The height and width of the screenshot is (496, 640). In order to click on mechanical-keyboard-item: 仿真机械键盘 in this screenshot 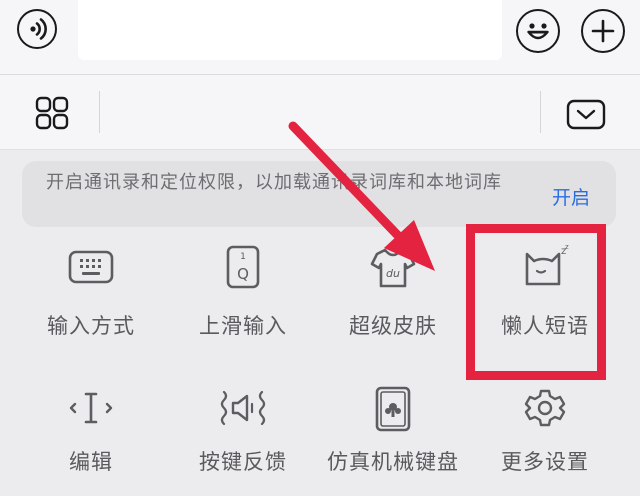, I will do `click(393, 441)`.